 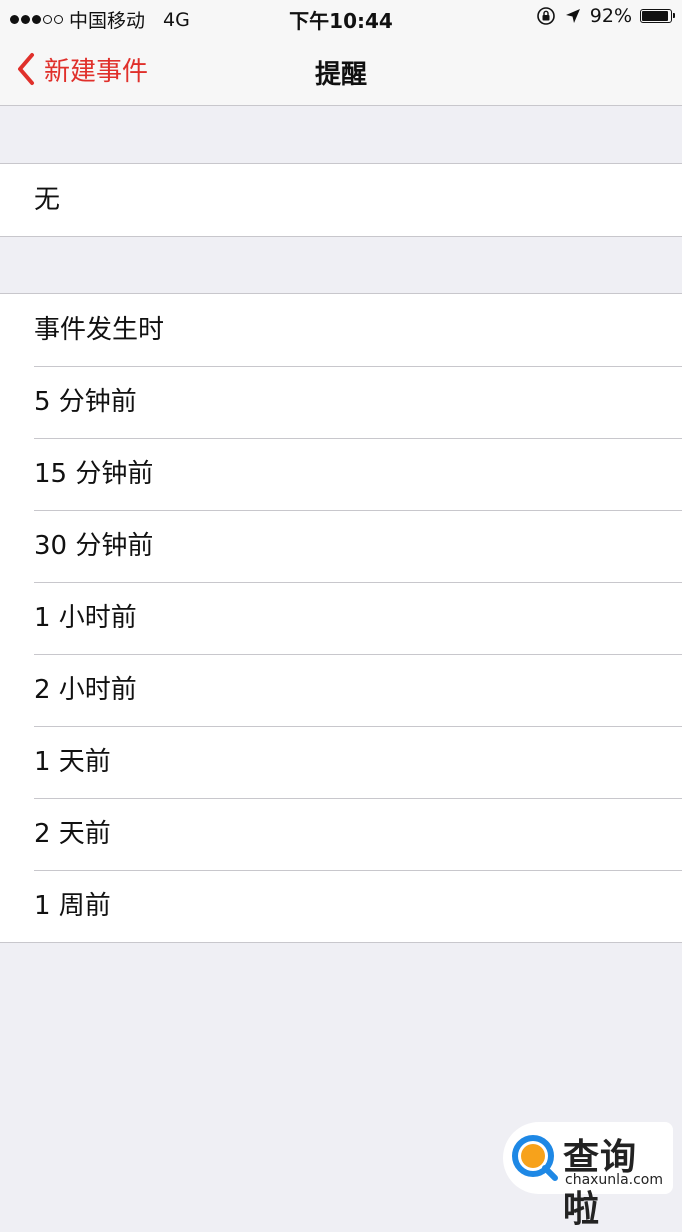 What do you see at coordinates (535, 1158) in the screenshot?
I see `magnifier-logo-icon` at bounding box center [535, 1158].